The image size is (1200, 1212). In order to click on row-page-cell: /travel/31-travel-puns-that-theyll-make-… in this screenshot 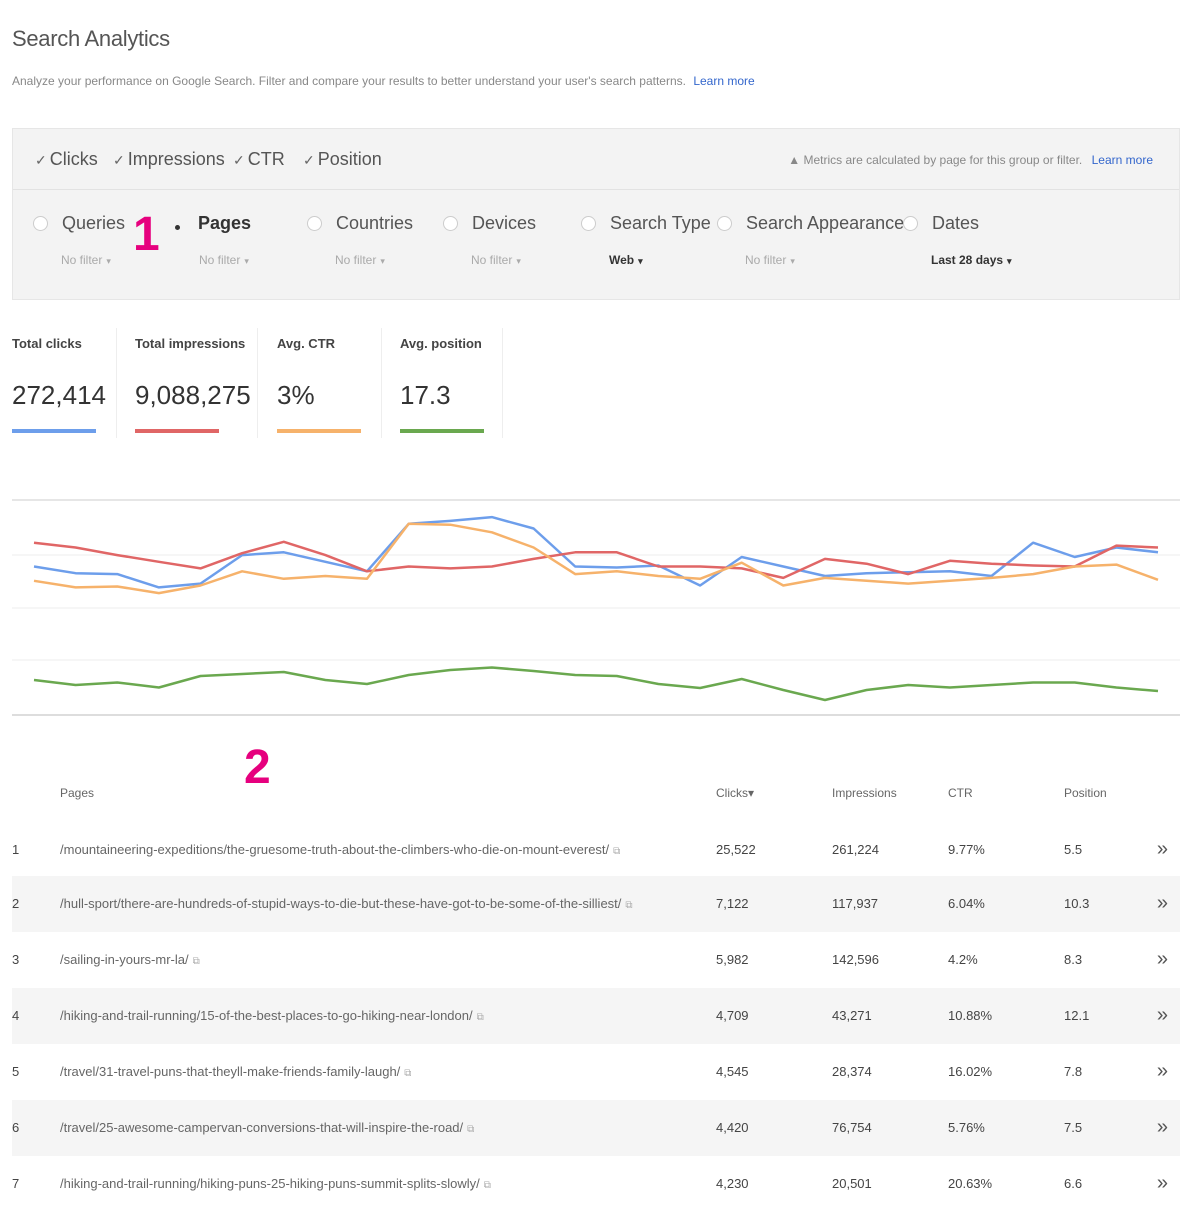, I will do `click(235, 1071)`.